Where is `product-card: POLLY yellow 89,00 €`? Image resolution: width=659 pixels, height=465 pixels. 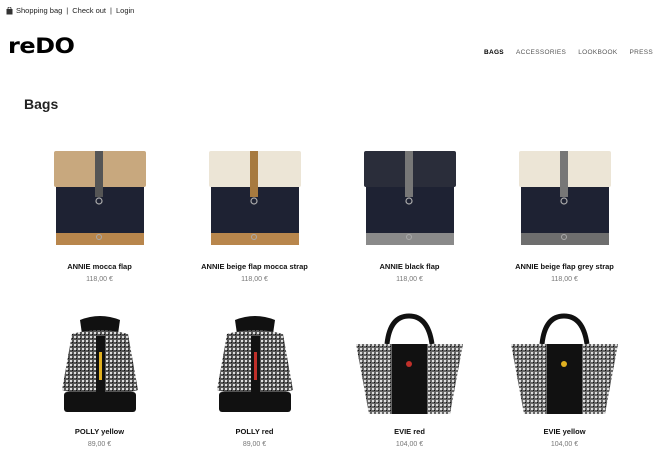
product-card: POLLY yellow 89,00 € is located at coordinates (99, 376).